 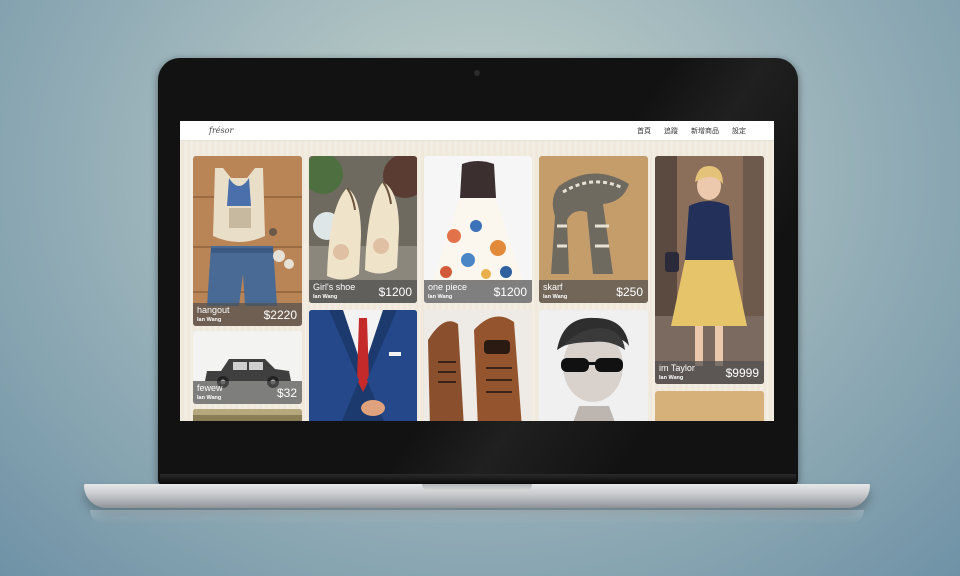 What do you see at coordinates (363, 229) in the screenshot?
I see `product-card-girls-shoe: Girl's shoe Ian Wang $1200` at bounding box center [363, 229].